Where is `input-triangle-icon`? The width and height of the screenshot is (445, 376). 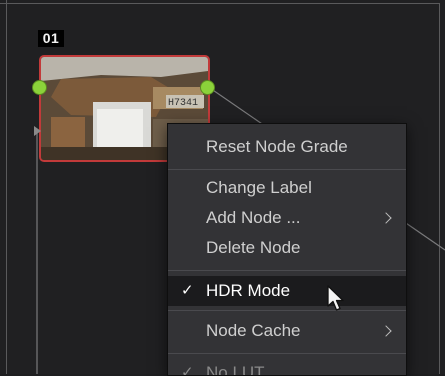 input-triangle-icon is located at coordinates (37, 131).